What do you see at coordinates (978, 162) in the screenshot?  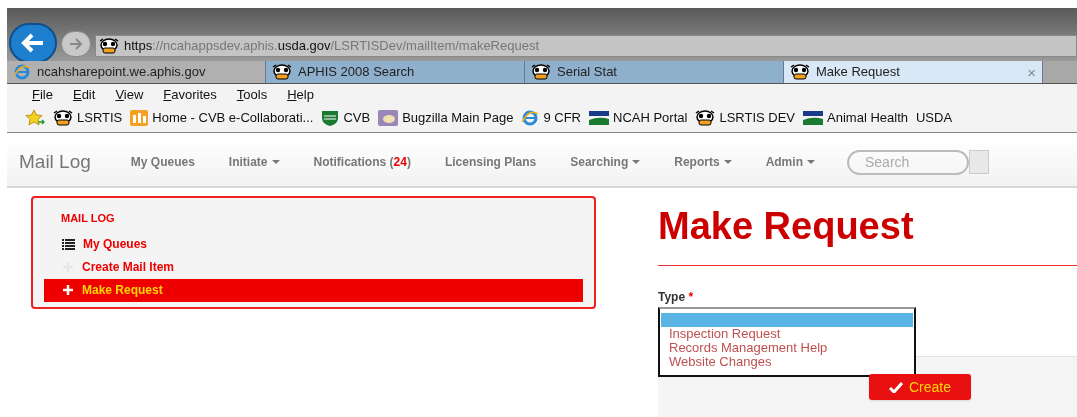 I see `search-button` at bounding box center [978, 162].